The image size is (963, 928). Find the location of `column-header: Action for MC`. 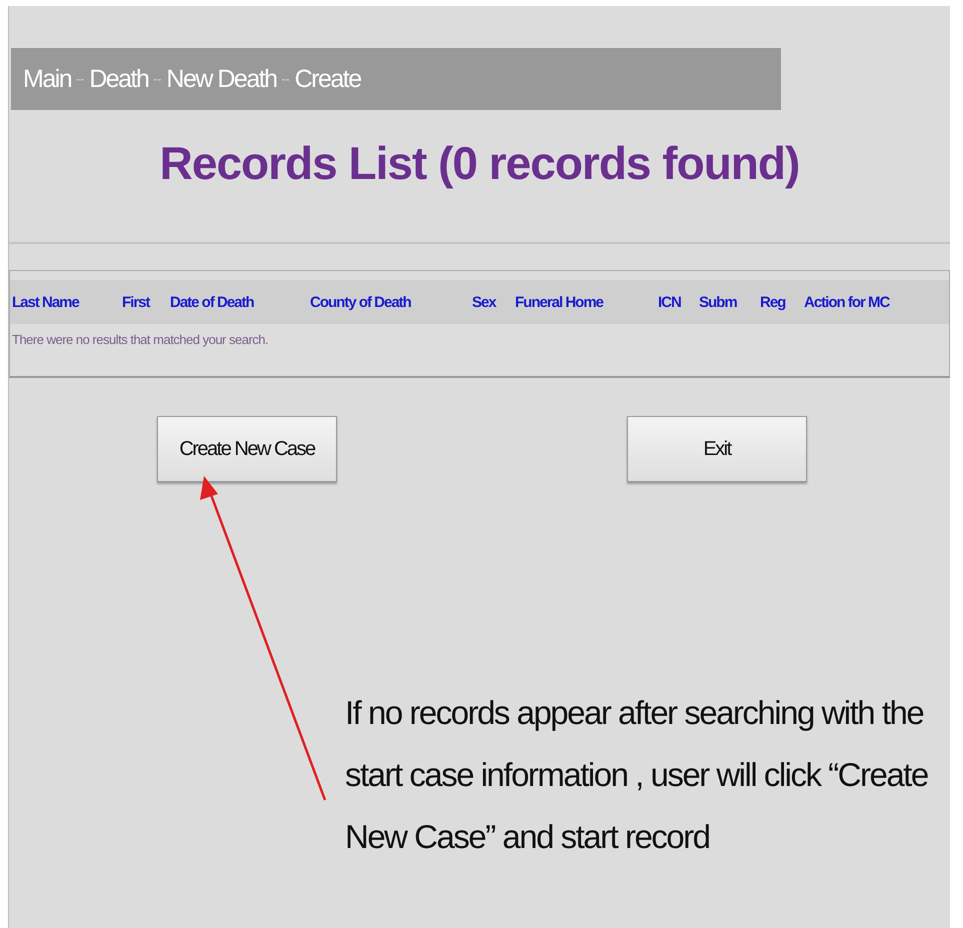

column-header: Action for MC is located at coordinates (859, 302).